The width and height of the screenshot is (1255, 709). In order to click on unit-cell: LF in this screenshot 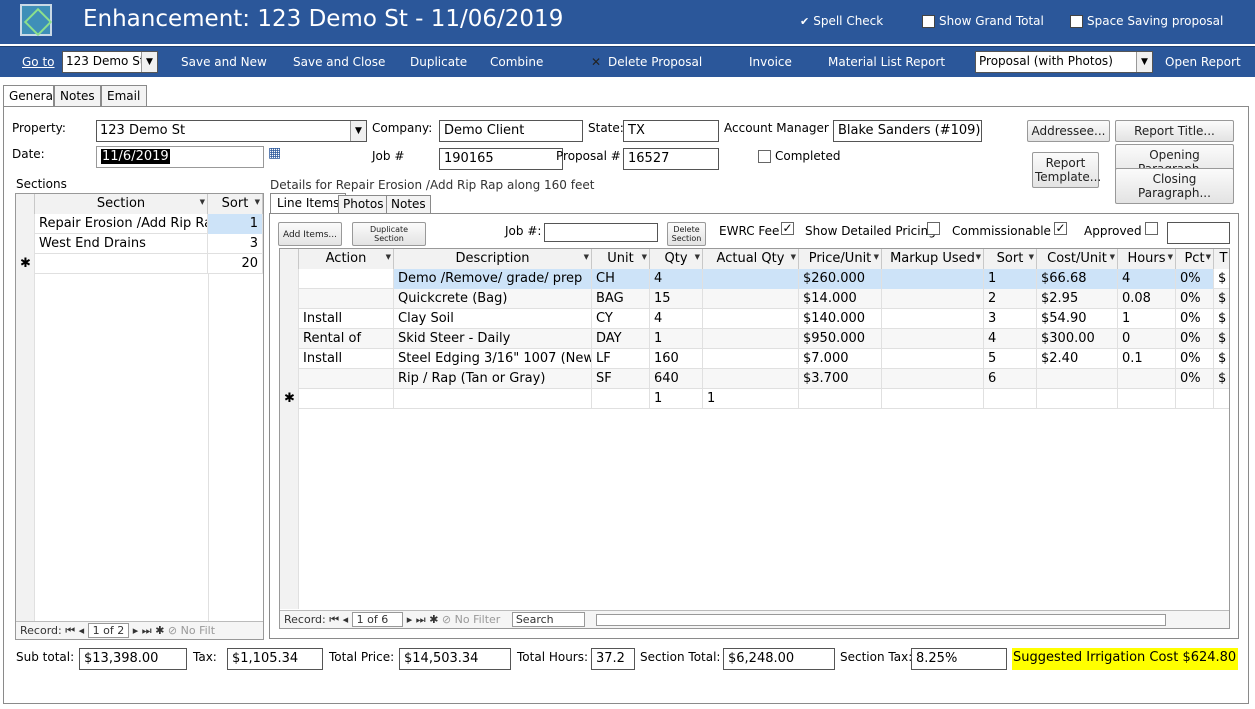, I will do `click(621, 359)`.